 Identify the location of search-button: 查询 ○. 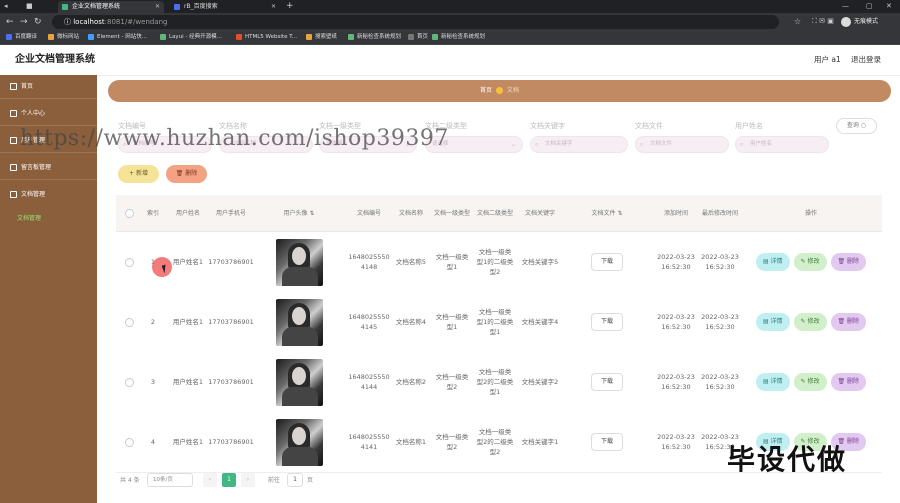
(856, 126).